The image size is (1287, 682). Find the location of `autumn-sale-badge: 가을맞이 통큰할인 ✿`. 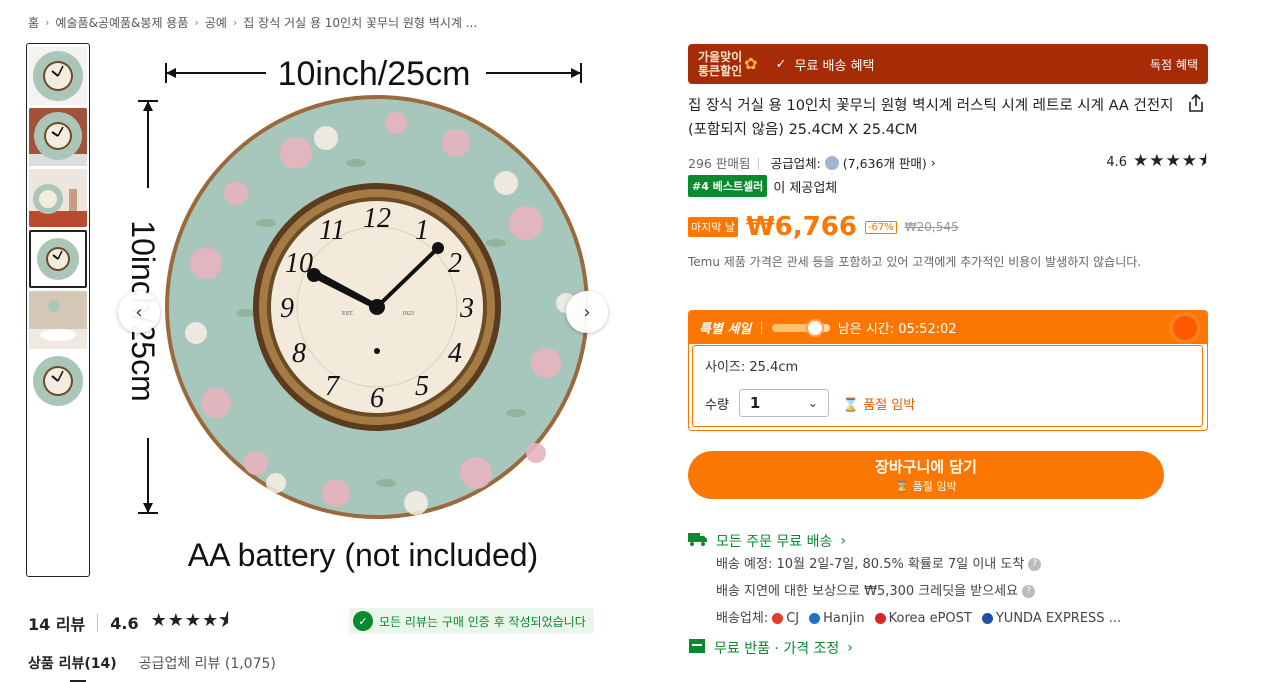

autumn-sale-badge: 가을맞이 통큰할인 ✿ is located at coordinates (728, 64).